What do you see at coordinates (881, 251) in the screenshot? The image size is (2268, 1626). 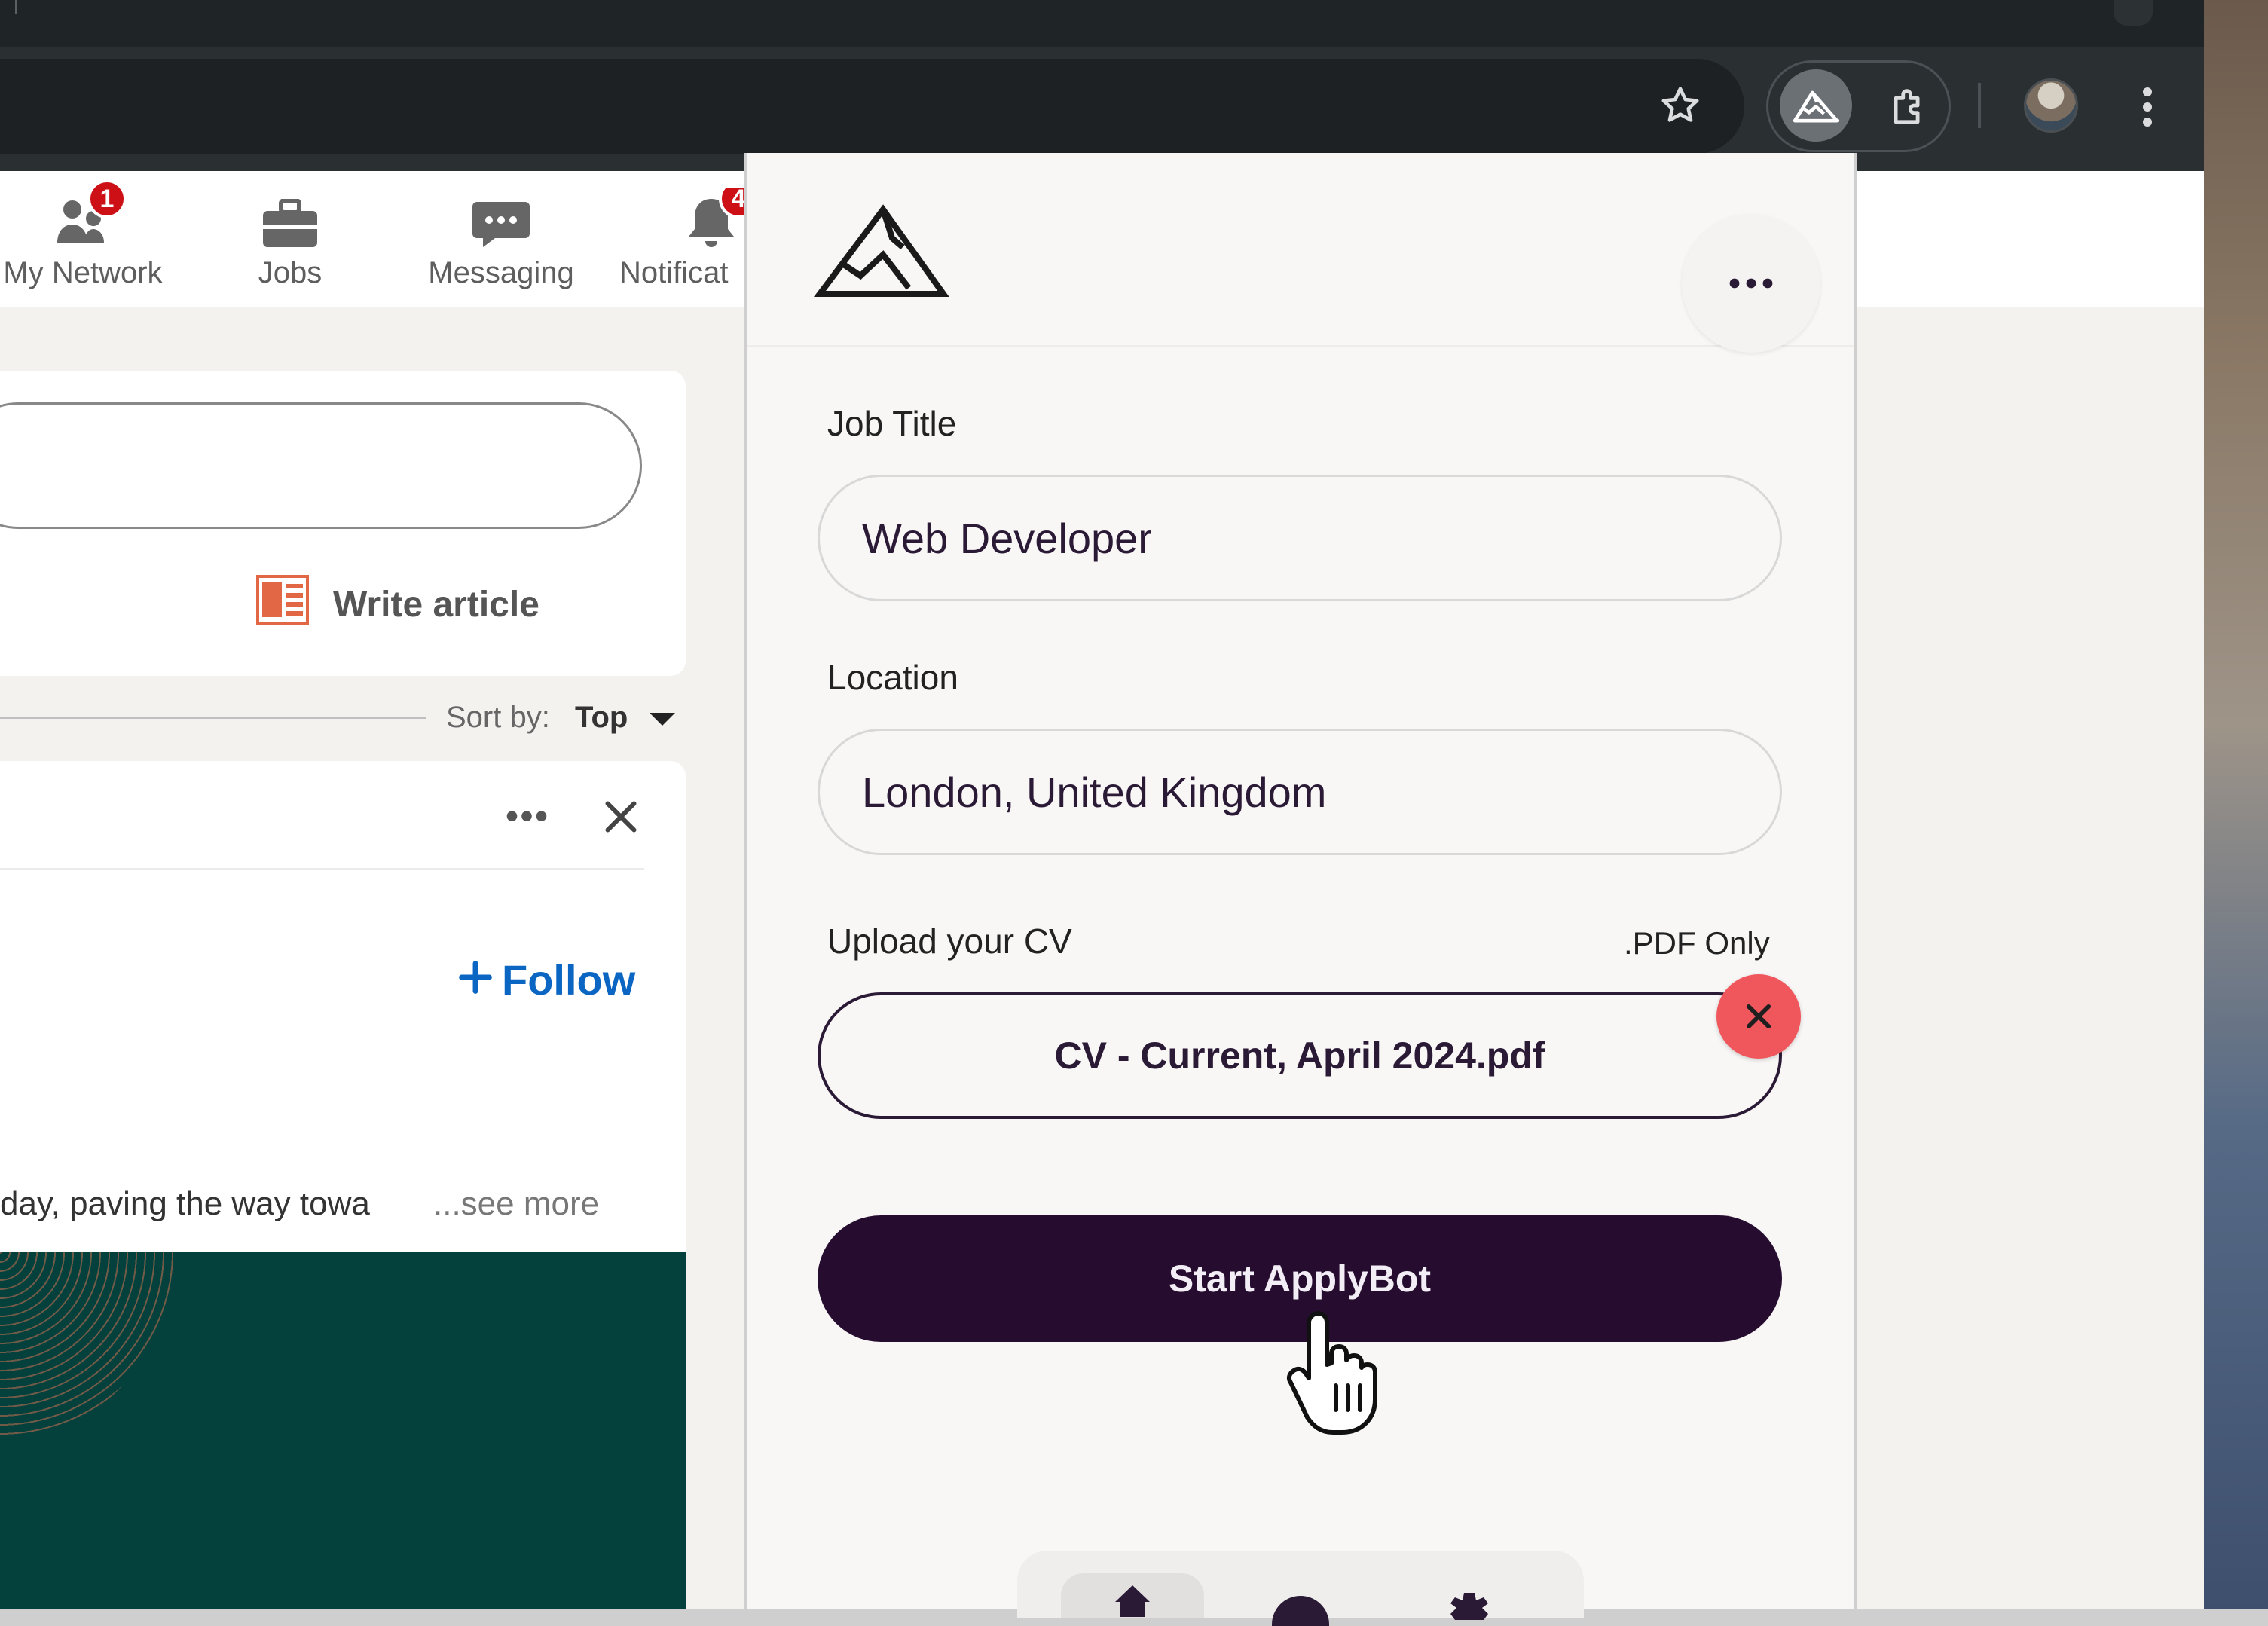 I see `mountain-logo-icon` at bounding box center [881, 251].